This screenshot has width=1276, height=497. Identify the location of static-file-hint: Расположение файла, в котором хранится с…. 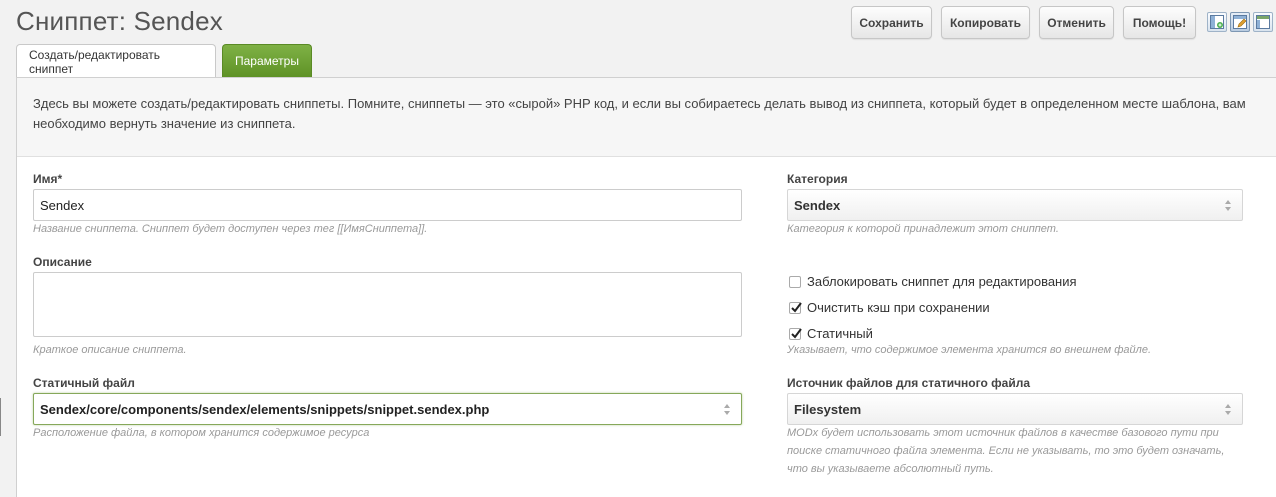
(201, 433).